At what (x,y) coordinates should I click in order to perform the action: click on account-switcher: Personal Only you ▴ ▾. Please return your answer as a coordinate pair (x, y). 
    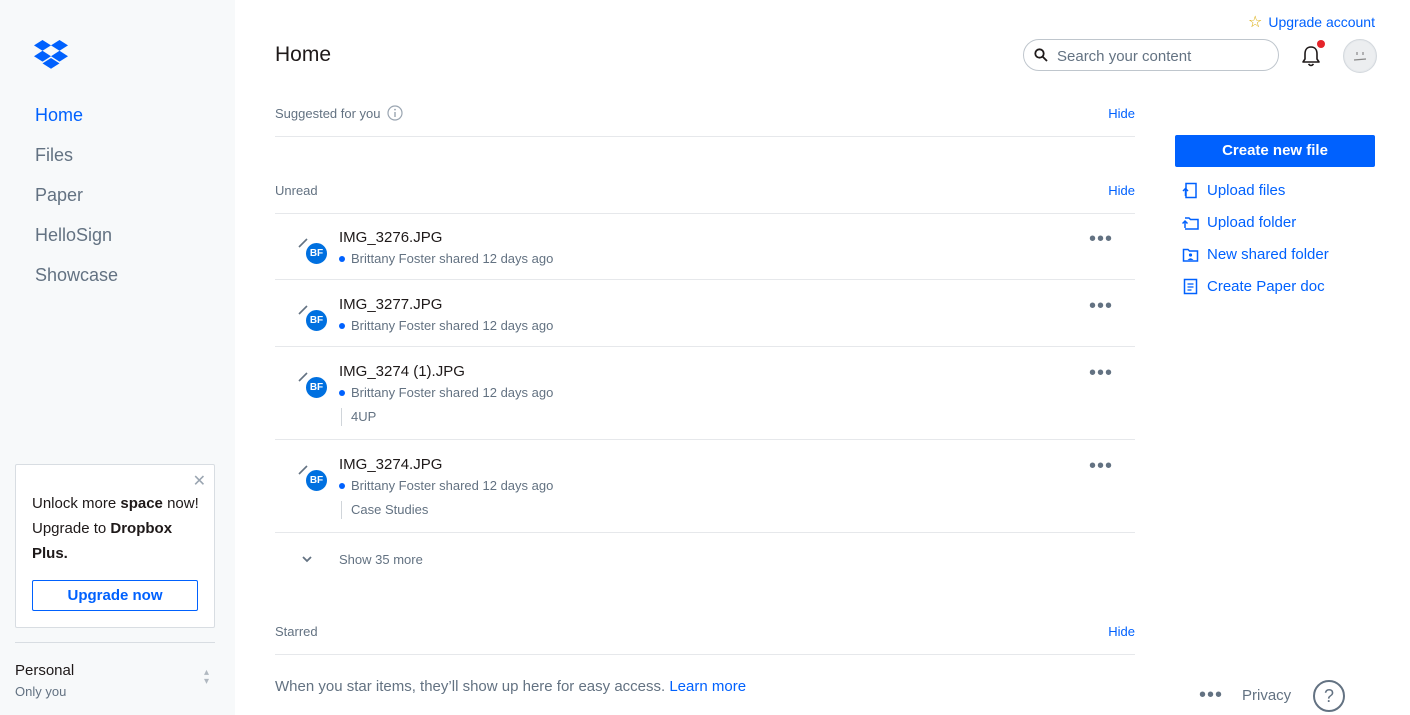
    Looking at the image, I should click on (115, 680).